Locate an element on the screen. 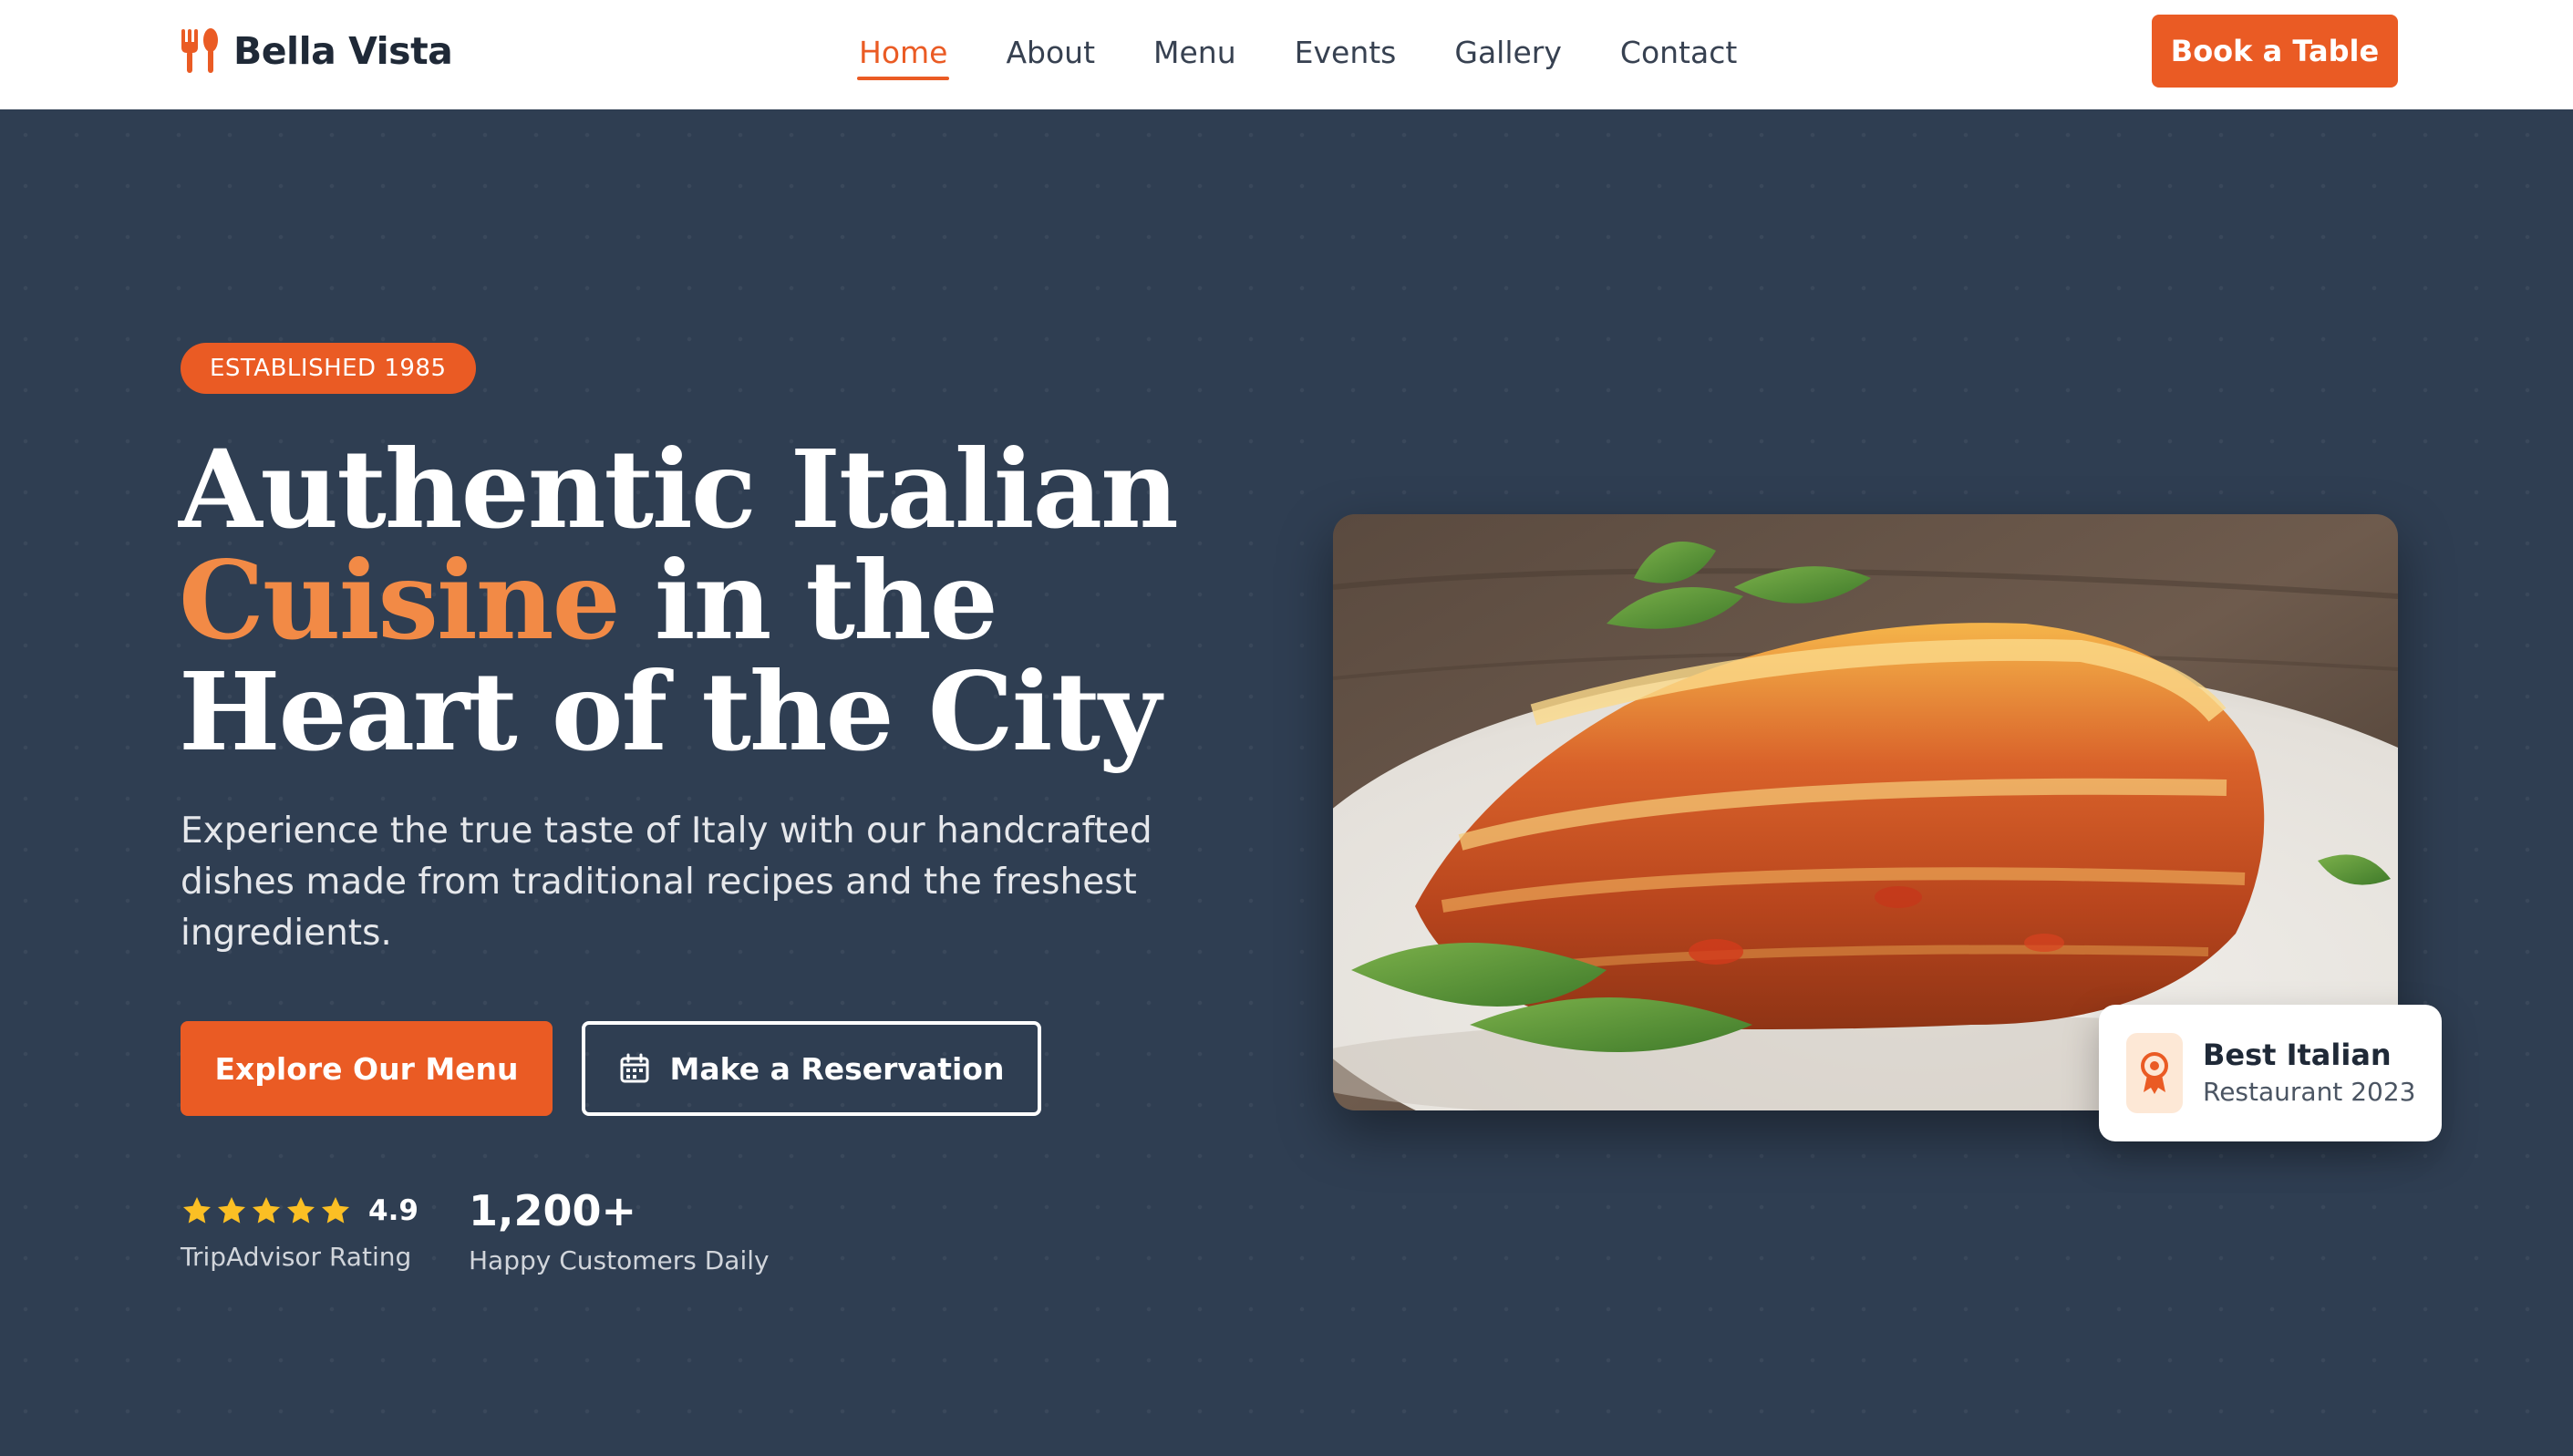 This screenshot has width=2573, height=1456. headline-part1: Authentic Italian is located at coordinates (679, 489).